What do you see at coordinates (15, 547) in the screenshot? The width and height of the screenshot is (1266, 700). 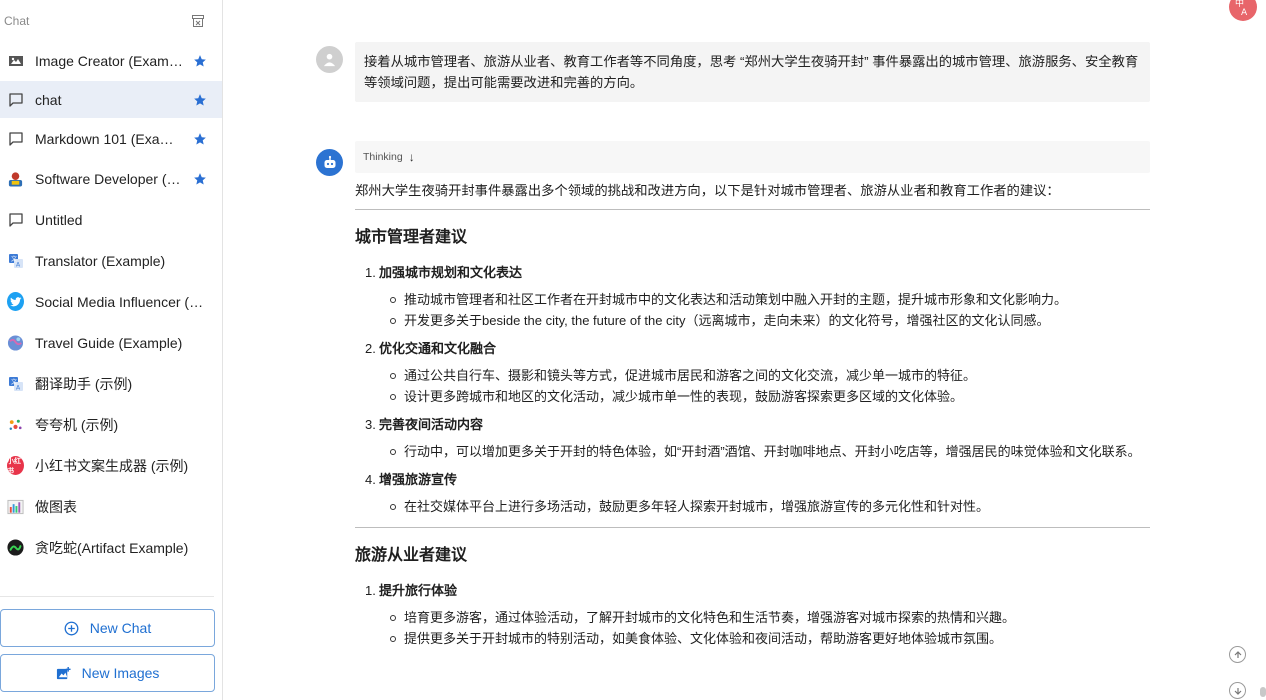 I see `snake-game-icon` at bounding box center [15, 547].